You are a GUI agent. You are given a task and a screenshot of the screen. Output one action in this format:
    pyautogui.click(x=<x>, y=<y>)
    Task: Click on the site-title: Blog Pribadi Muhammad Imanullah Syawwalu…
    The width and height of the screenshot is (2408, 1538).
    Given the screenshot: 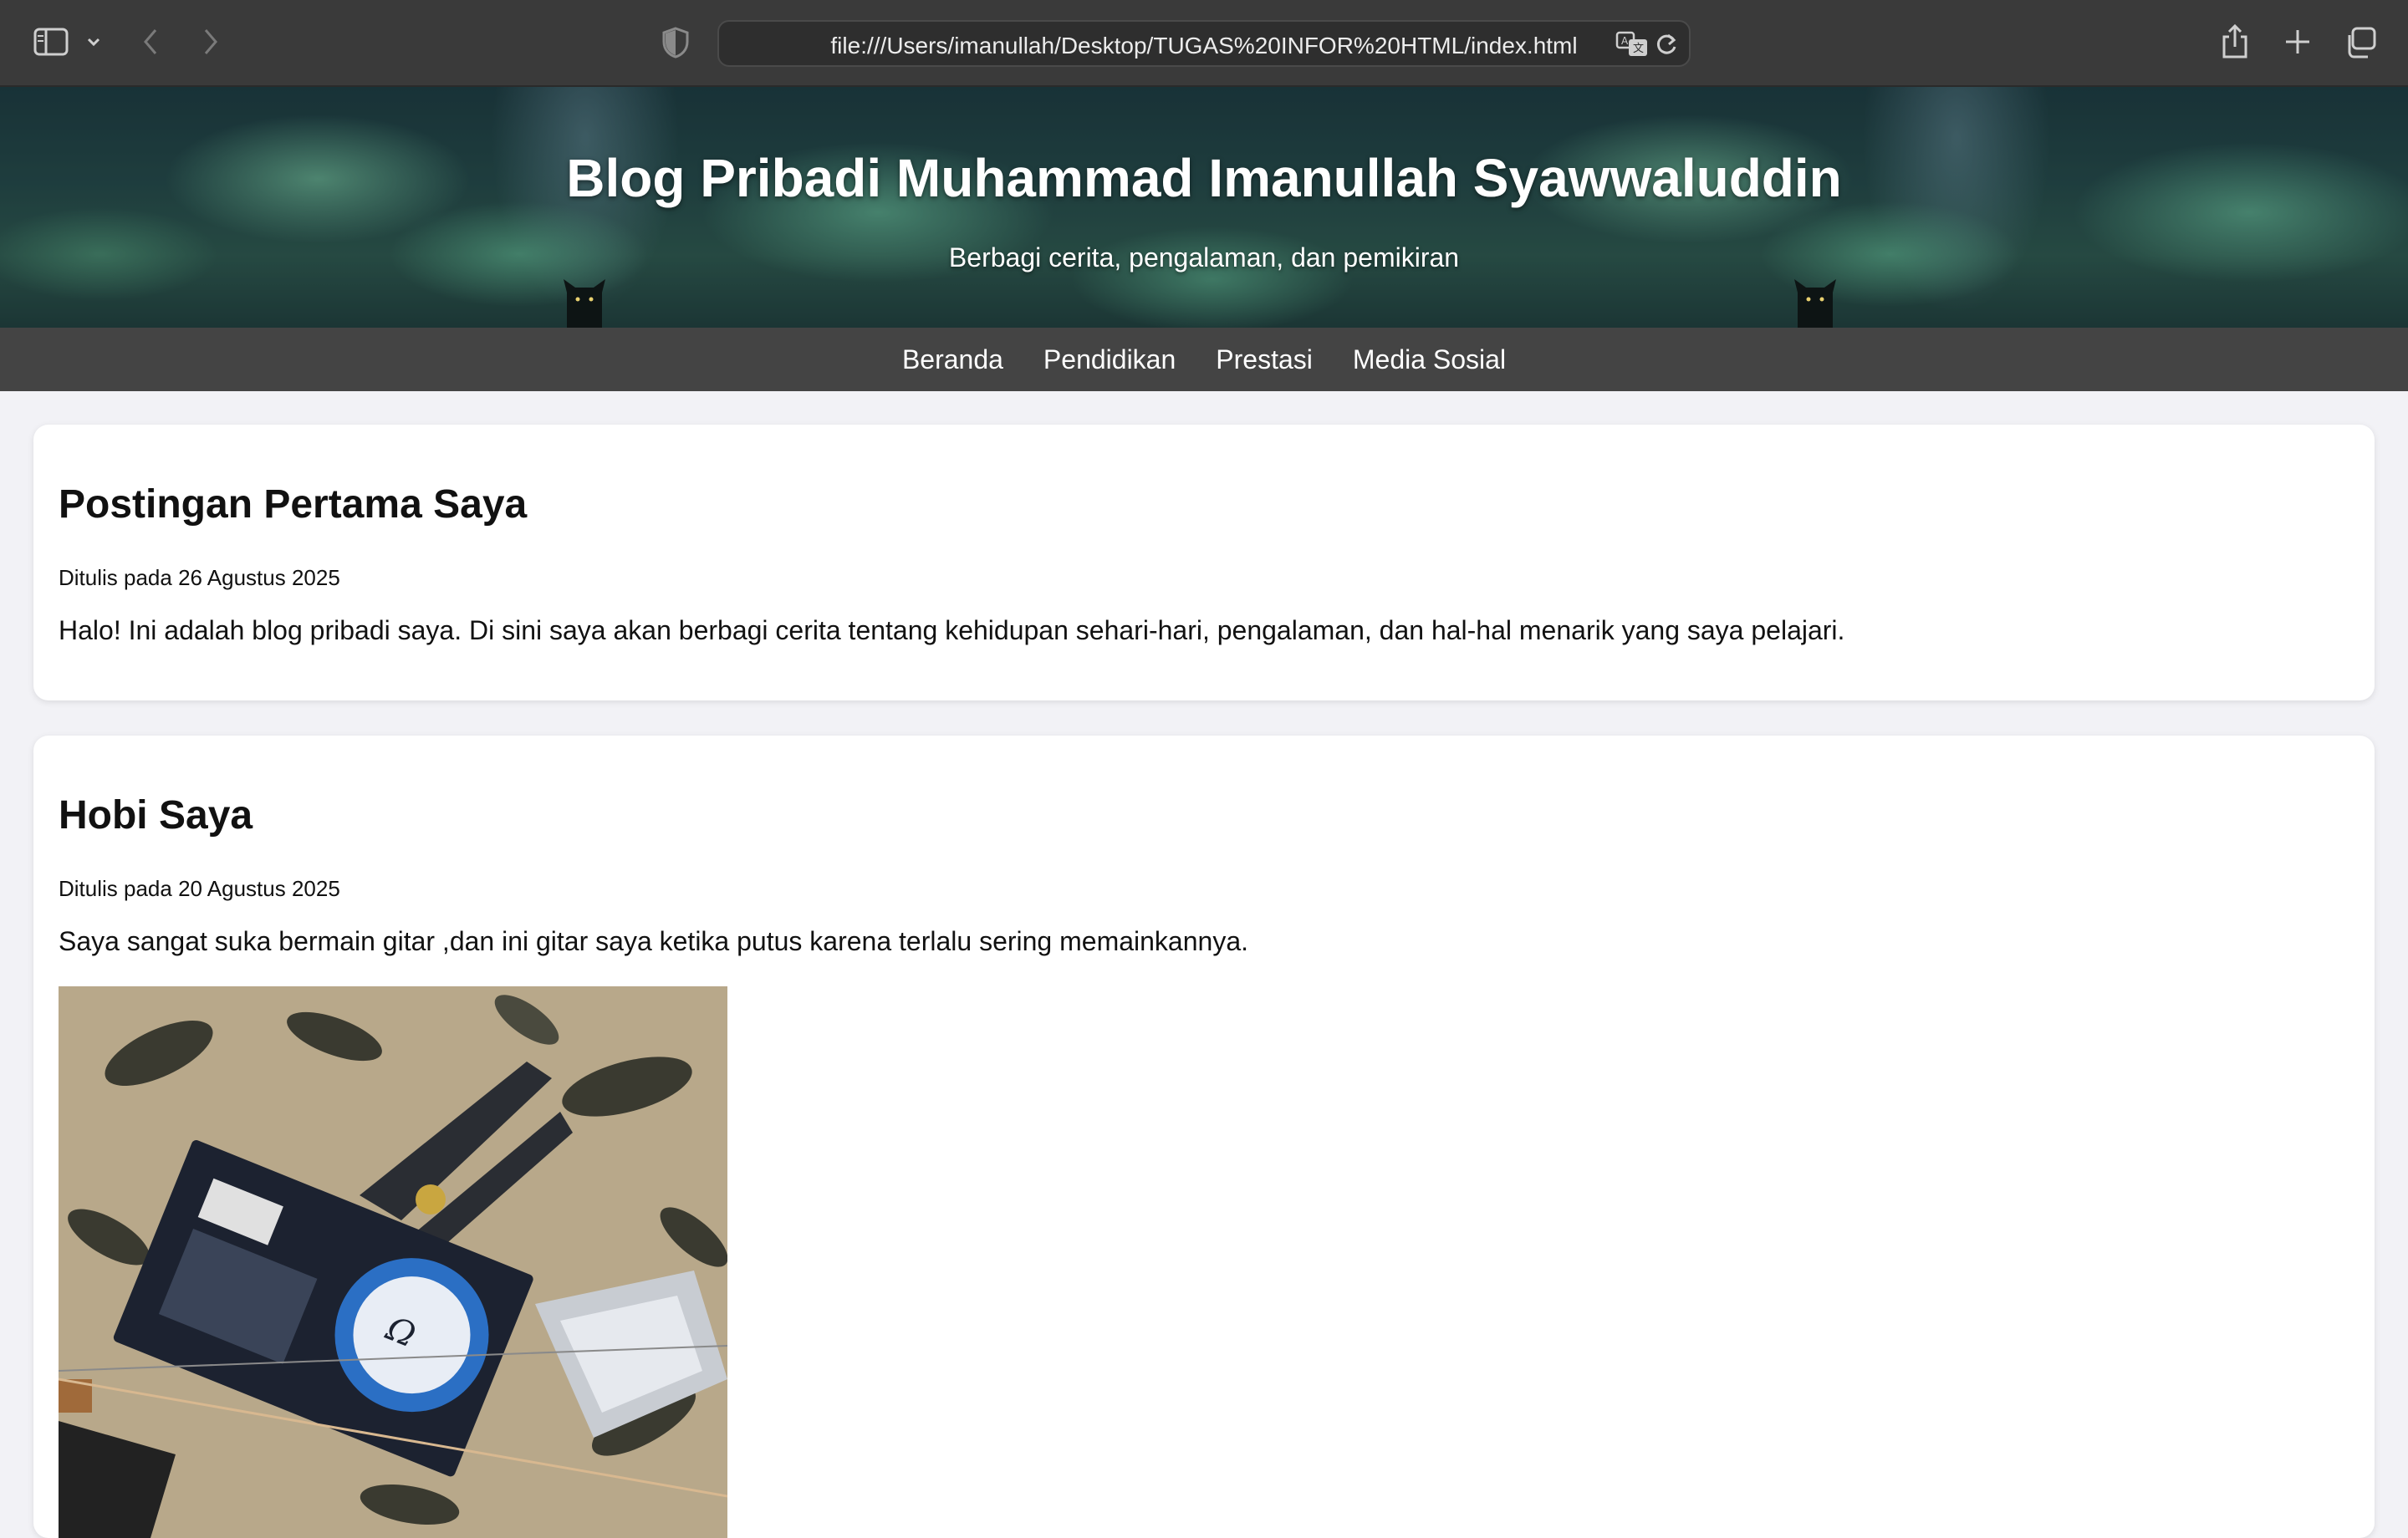 What is the action you would take?
    pyautogui.click(x=1204, y=178)
    